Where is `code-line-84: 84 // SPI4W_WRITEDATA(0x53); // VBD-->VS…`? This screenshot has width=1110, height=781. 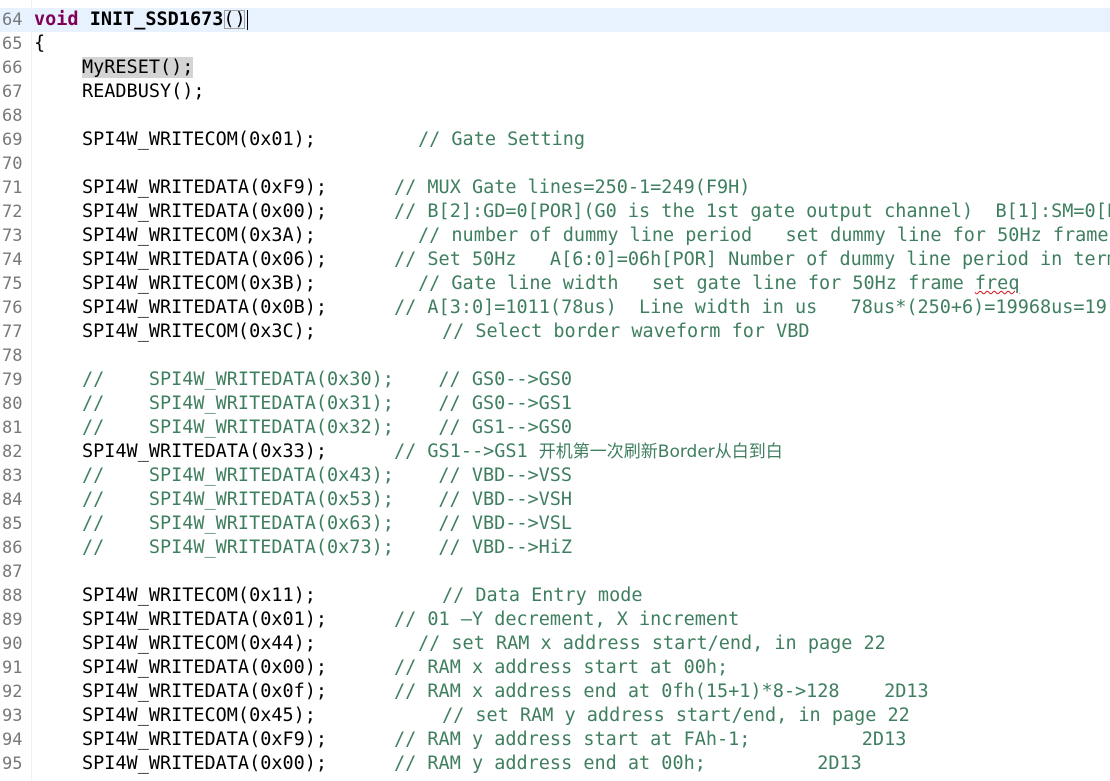 code-line-84: 84 // SPI4W_WRITEDATA(0x53); // VBD-->VS… is located at coordinates (555, 500).